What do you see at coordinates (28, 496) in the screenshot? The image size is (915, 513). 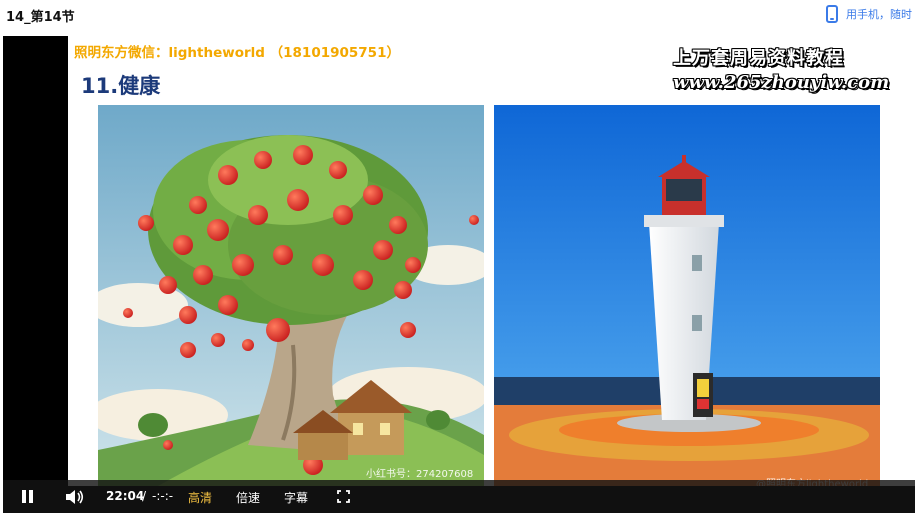 I see `pause-icon` at bounding box center [28, 496].